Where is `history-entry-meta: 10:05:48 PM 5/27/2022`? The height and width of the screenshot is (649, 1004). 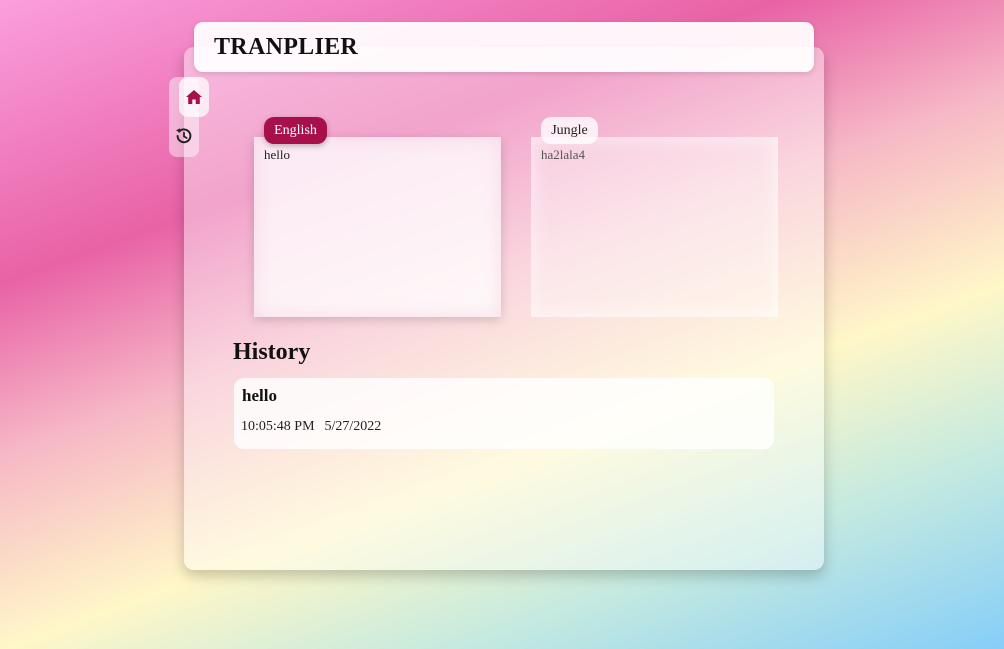
history-entry-meta: 10:05:48 PM 5/27/2022 is located at coordinates (311, 427).